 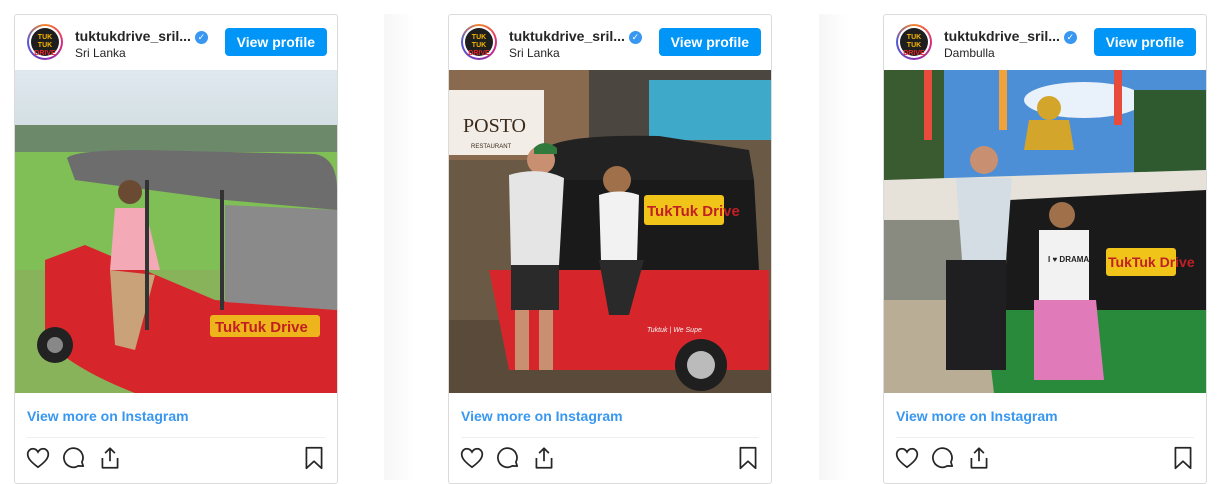 I want to click on svg-text: Tuktuk | We Supe, so click(x=674, y=330).